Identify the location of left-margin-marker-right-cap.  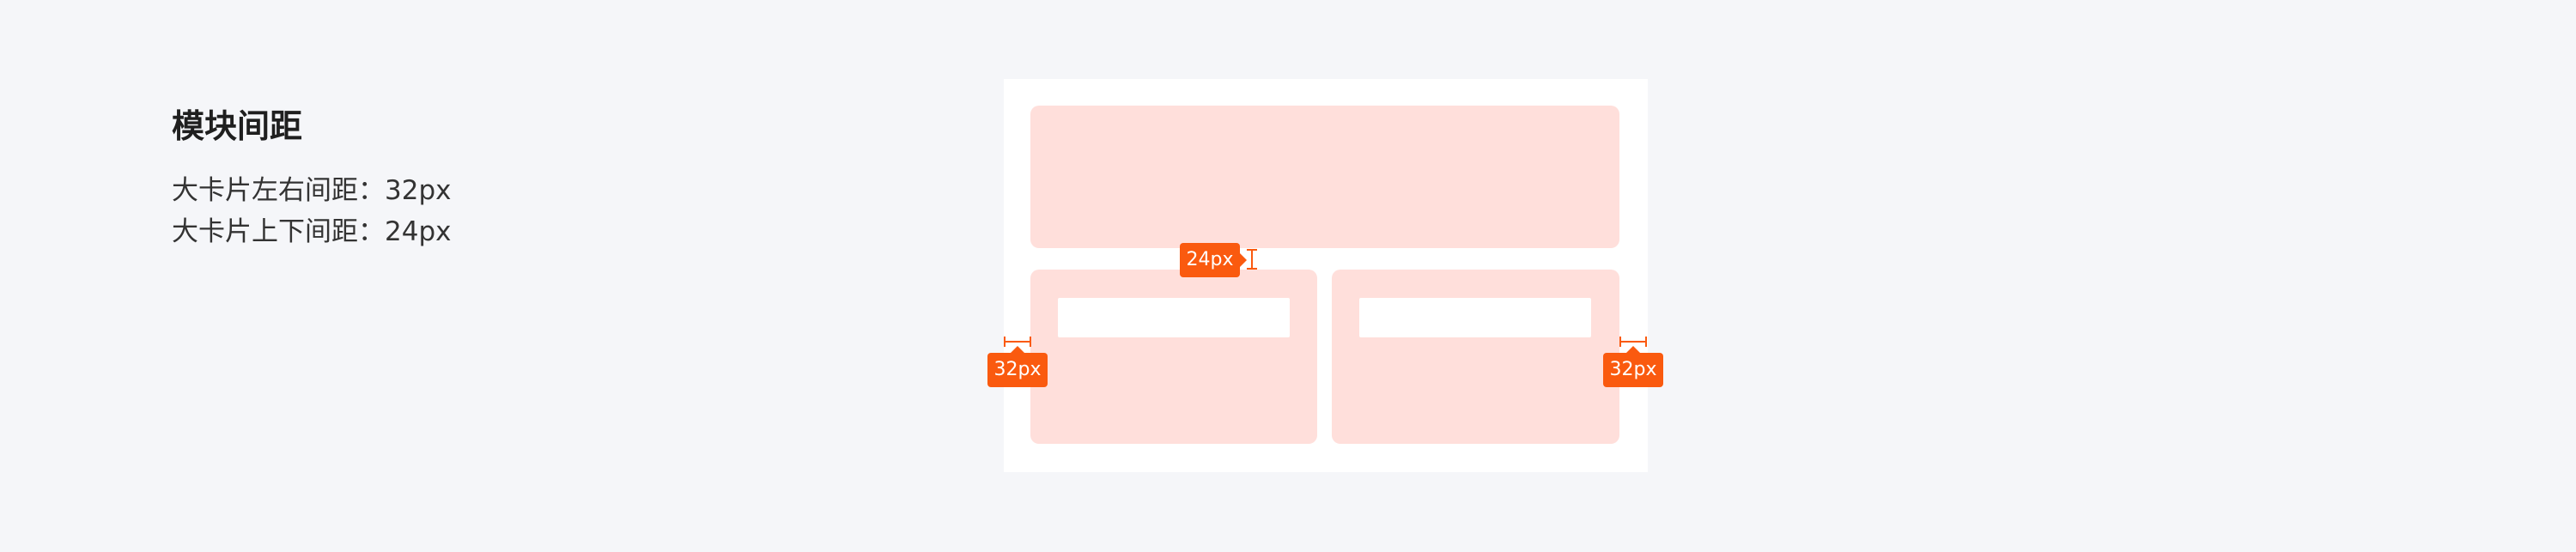
(1030, 342).